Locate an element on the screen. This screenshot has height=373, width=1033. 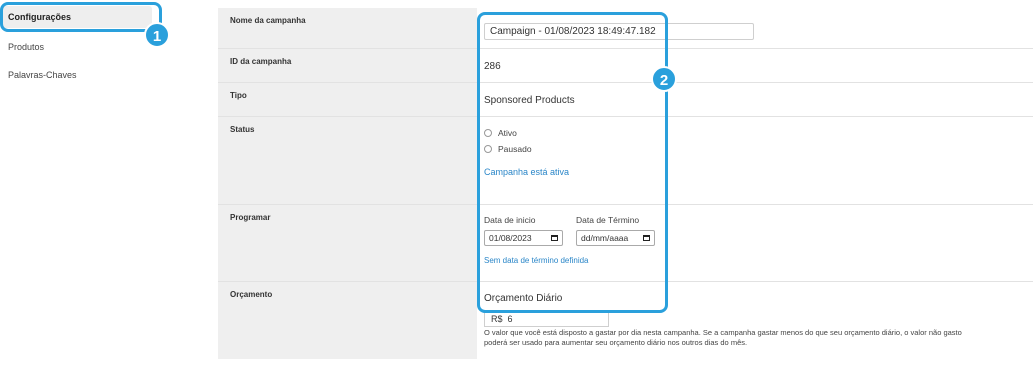
budget-label: Orçamento is located at coordinates (347, 320).